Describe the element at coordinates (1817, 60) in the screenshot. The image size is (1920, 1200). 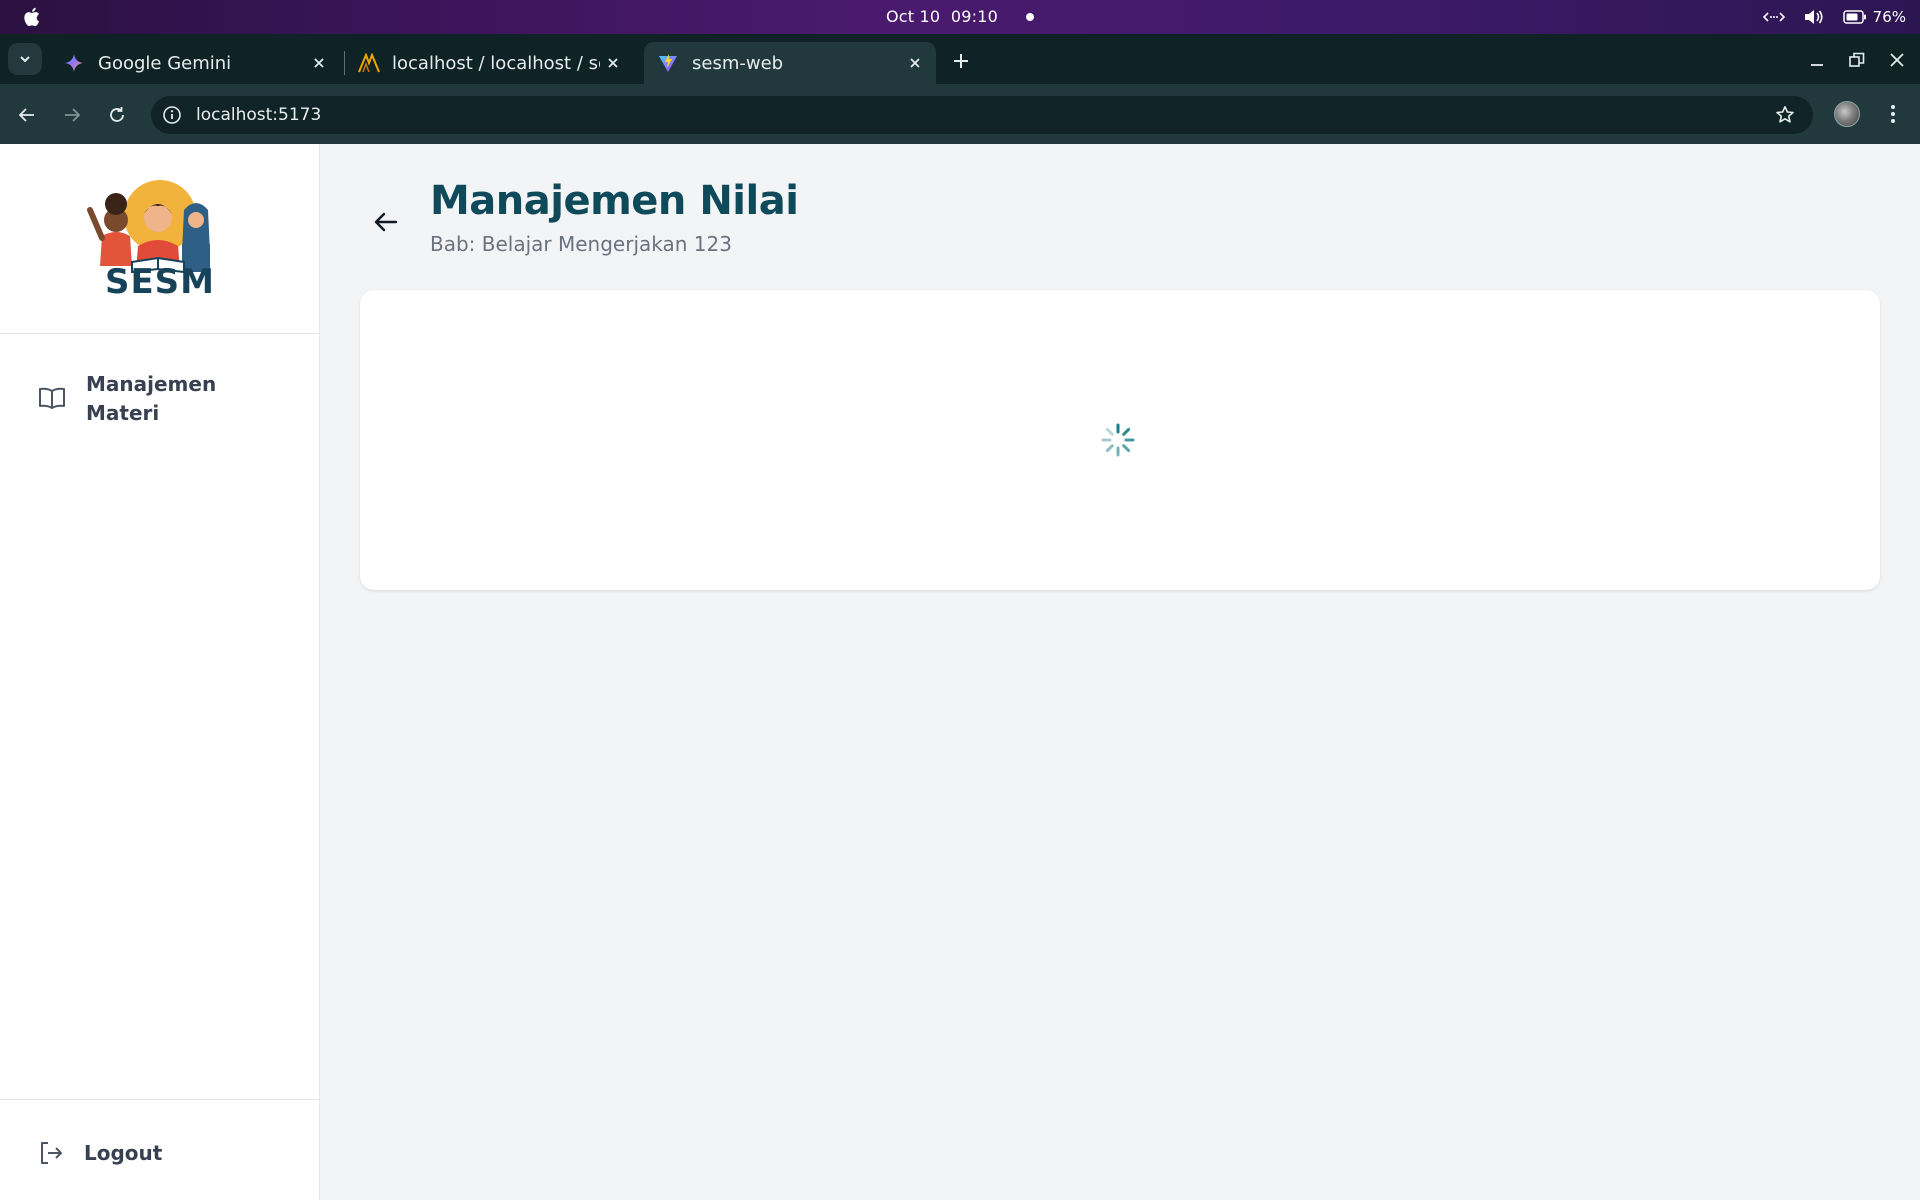
I see `minimize-button` at that location.